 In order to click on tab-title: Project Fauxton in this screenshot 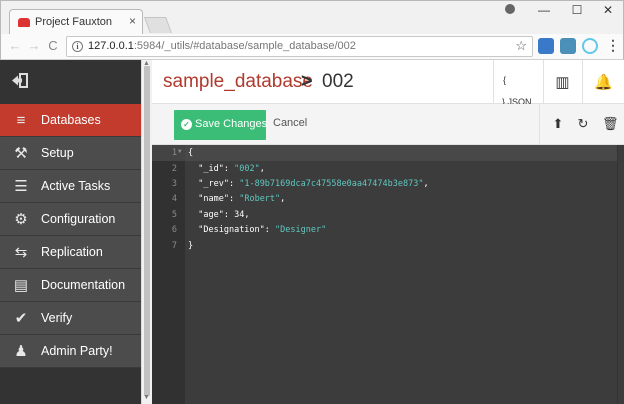, I will do `click(74, 22)`.